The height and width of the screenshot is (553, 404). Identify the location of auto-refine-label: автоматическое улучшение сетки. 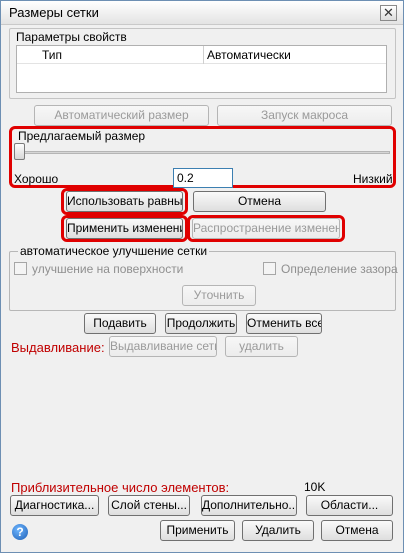
(114, 251).